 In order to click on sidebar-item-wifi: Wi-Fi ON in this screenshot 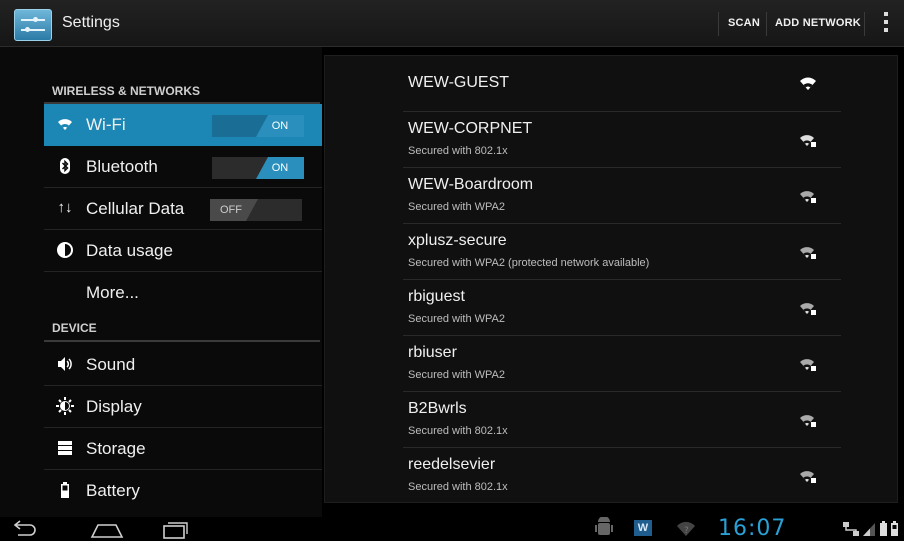, I will do `click(183, 125)`.